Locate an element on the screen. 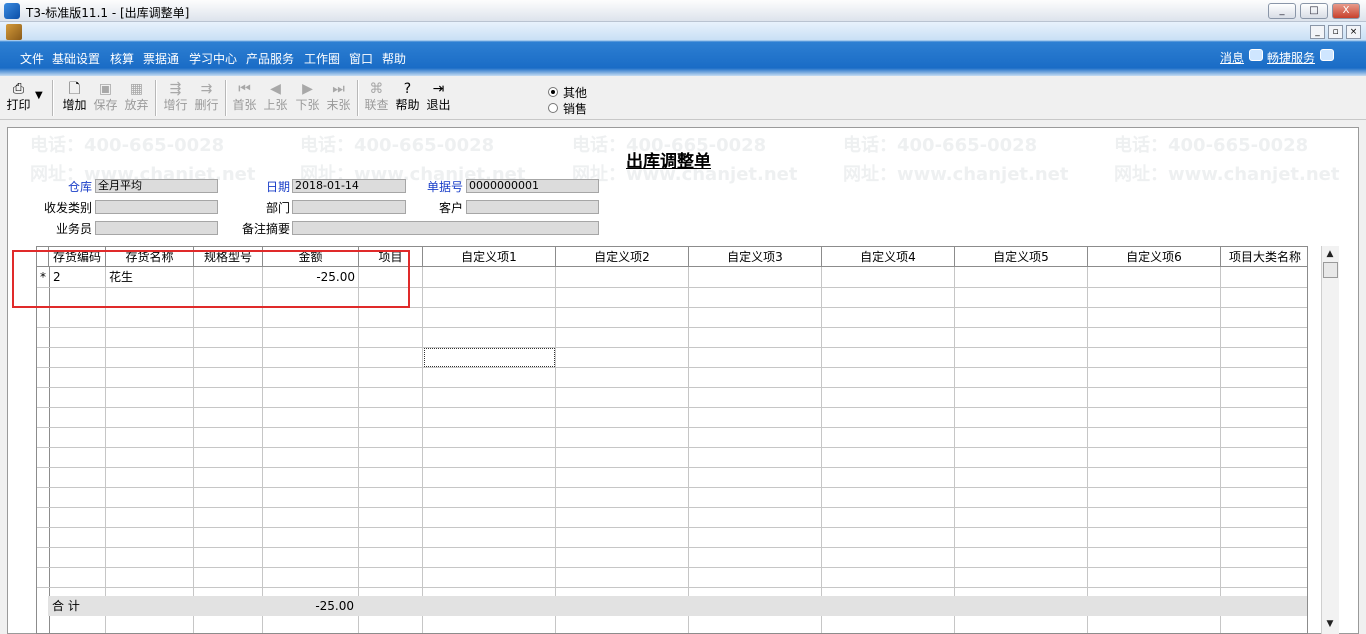 This screenshot has height=634, width=1366. menu-help: 帮助 is located at coordinates (394, 58).